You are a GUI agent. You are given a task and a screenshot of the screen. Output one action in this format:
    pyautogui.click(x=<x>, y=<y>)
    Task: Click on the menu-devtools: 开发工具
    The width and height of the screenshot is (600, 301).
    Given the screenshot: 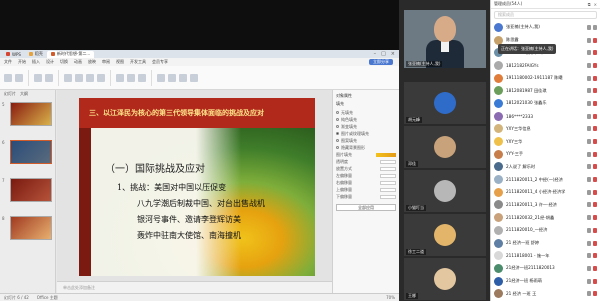 What is the action you would take?
    pyautogui.click(x=138, y=62)
    